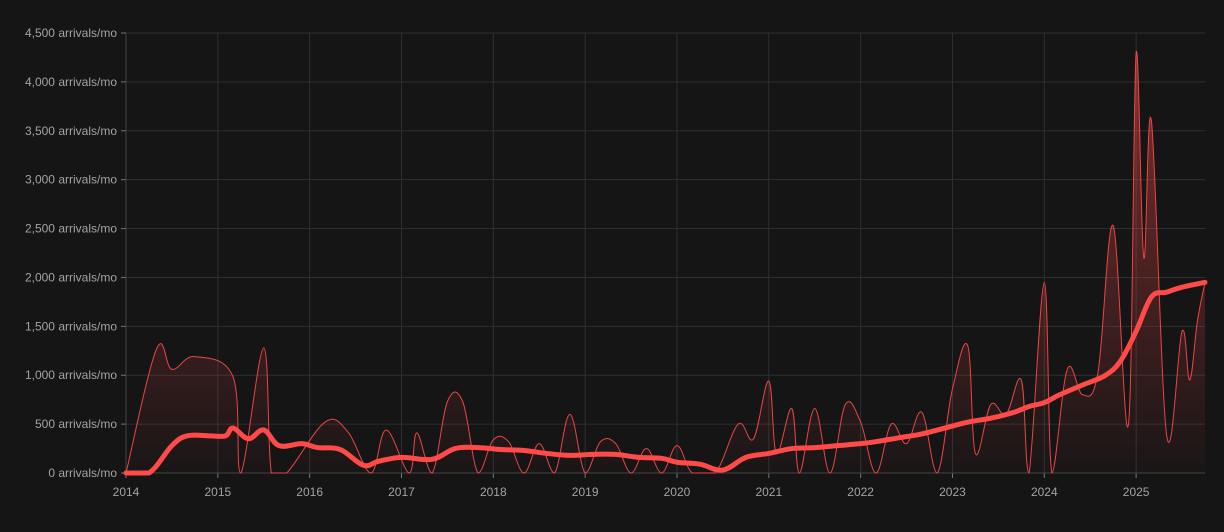 The width and height of the screenshot is (1224, 532). I want to click on y-tick-label: 0 arrivals/mo, so click(82, 473).